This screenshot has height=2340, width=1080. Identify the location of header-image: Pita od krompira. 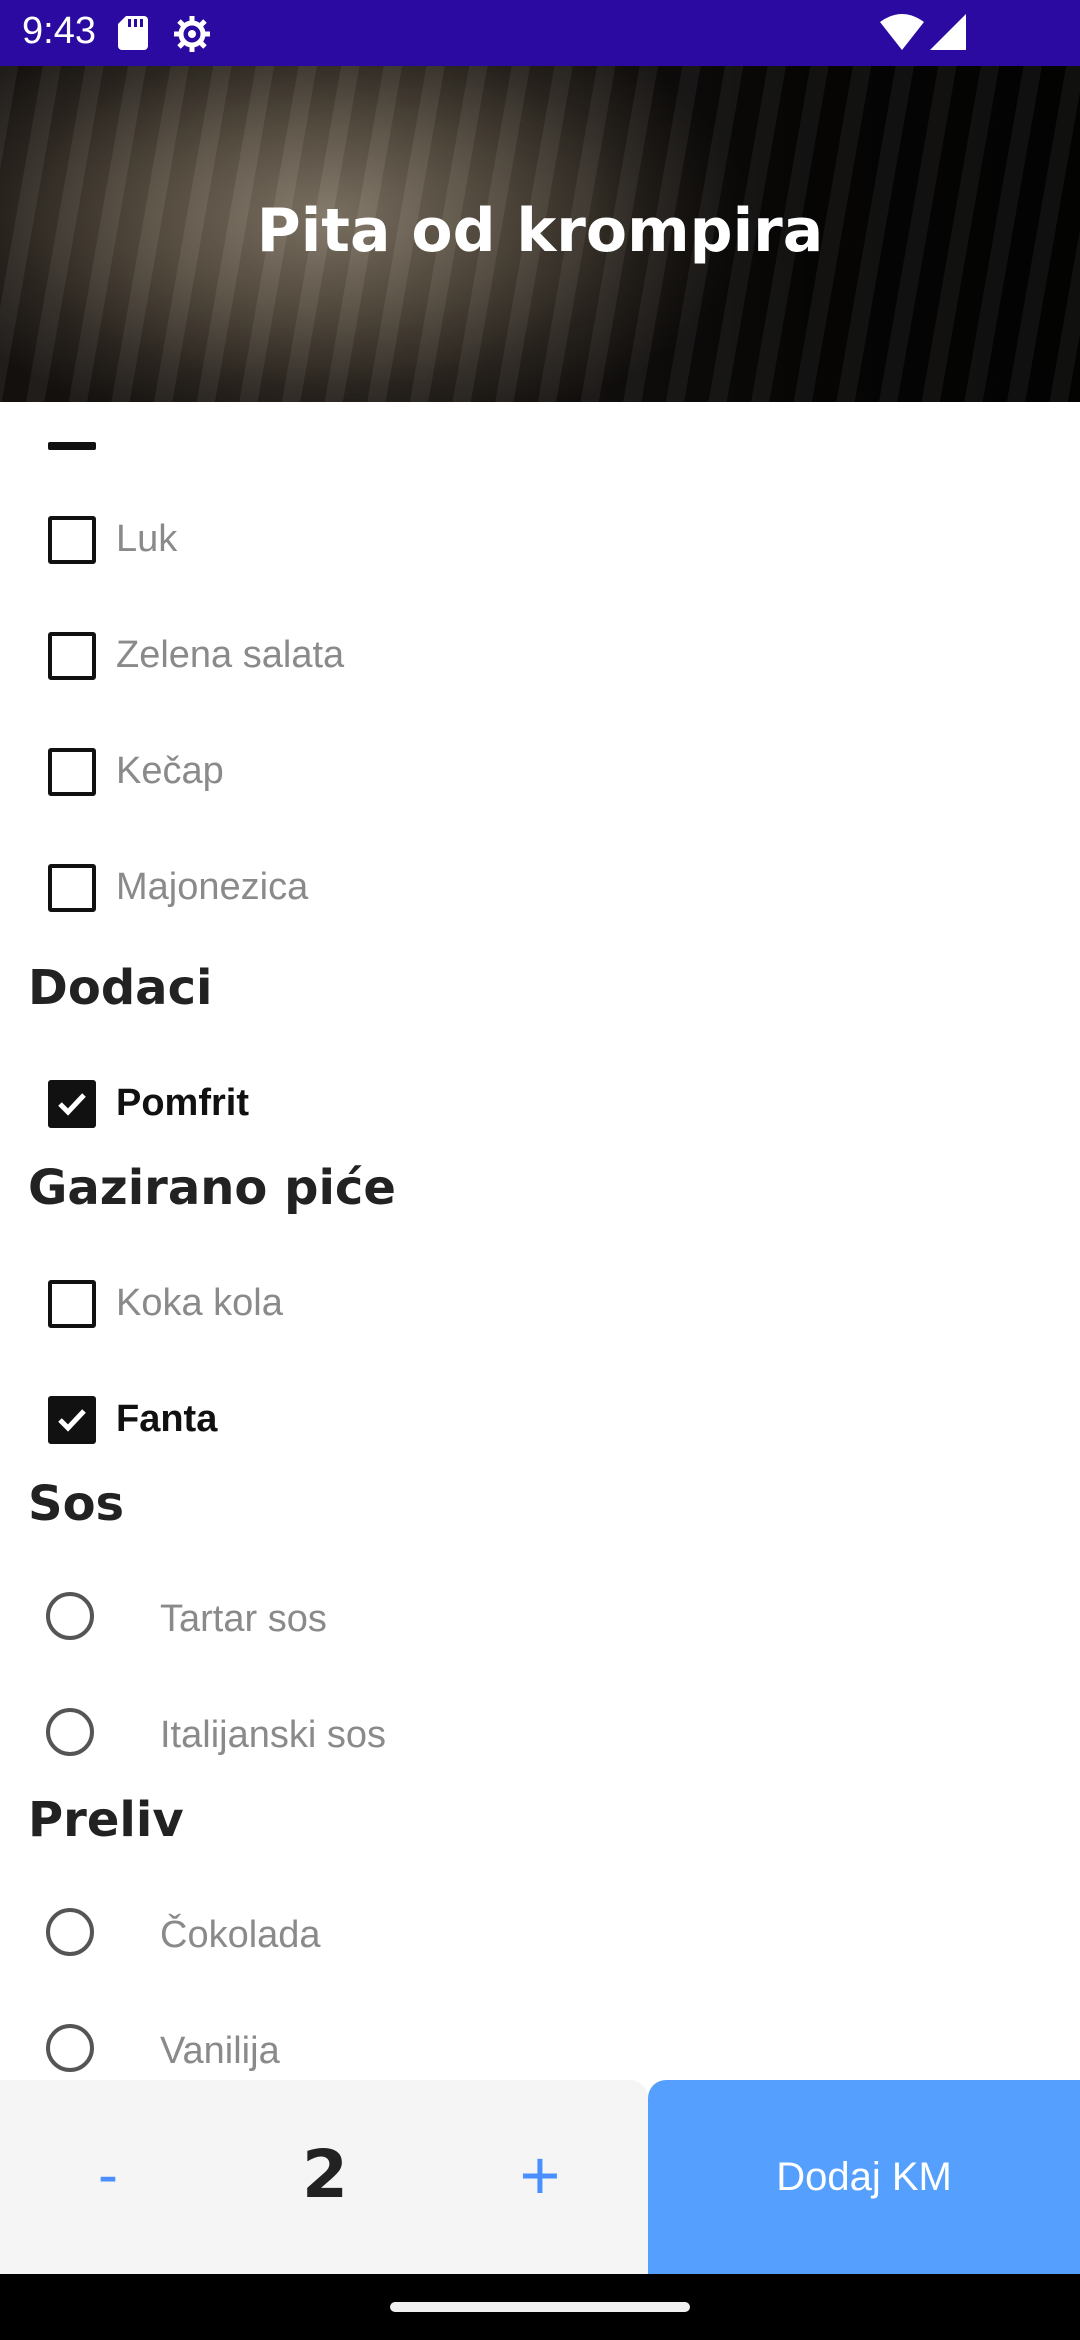
(540, 234).